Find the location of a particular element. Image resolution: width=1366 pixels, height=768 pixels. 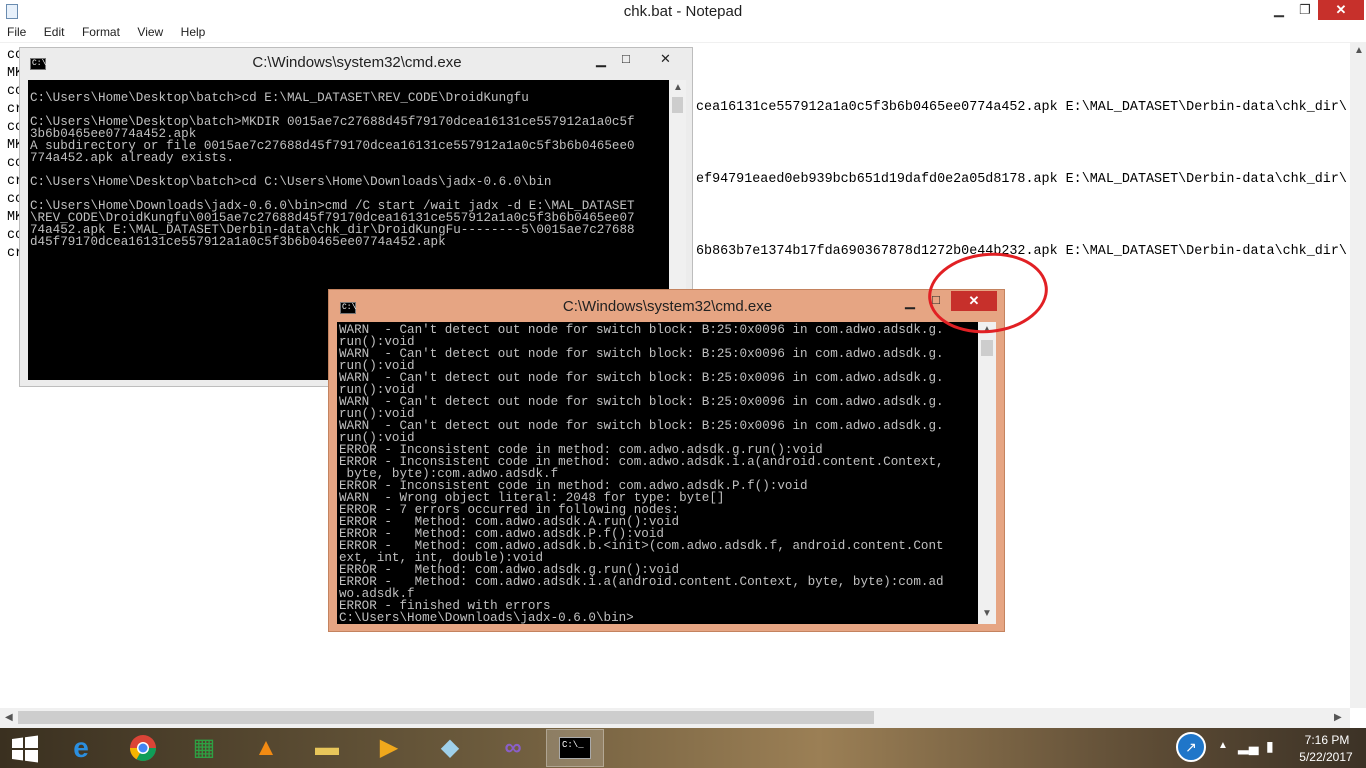

clock-date: 5/22/2017 is located at coordinates (1326, 757).